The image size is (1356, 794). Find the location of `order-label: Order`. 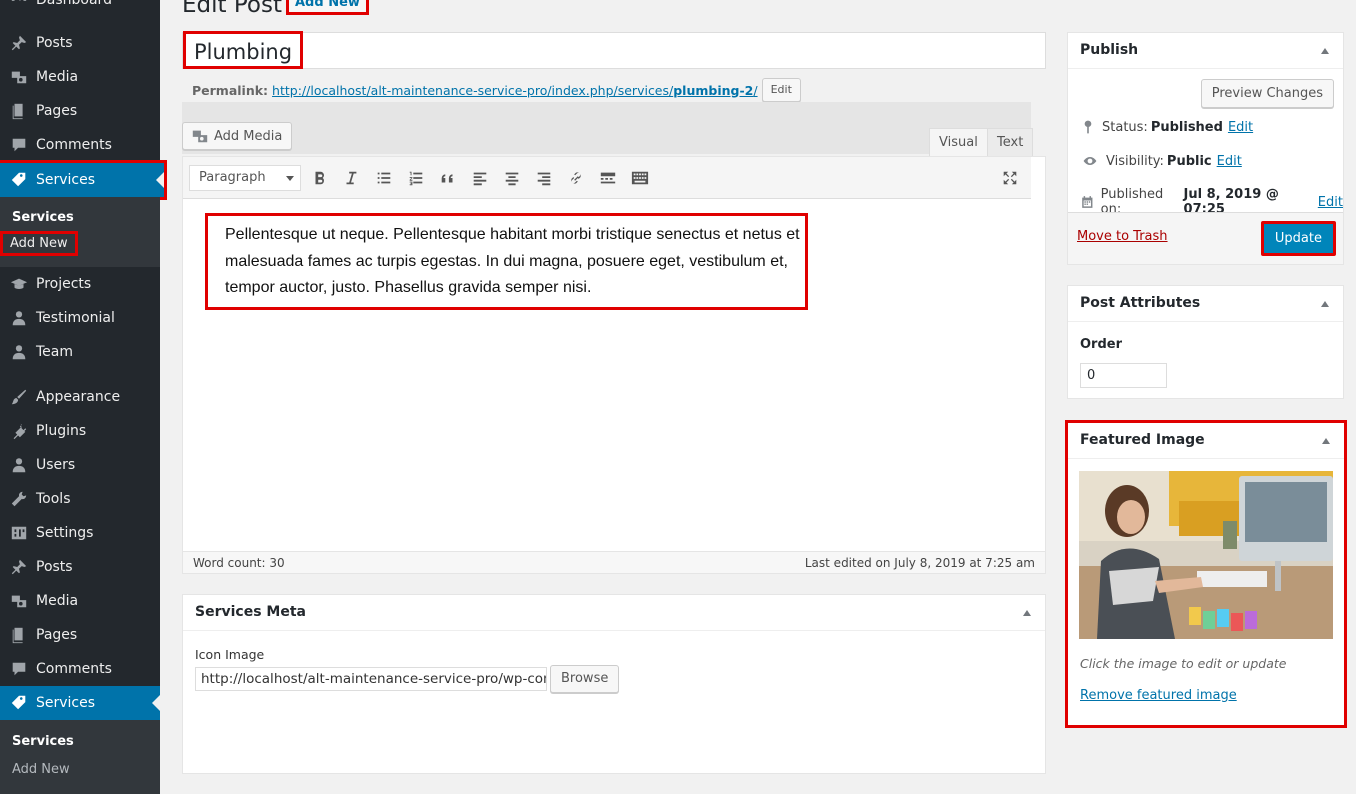

order-label: Order is located at coordinates (1101, 344).